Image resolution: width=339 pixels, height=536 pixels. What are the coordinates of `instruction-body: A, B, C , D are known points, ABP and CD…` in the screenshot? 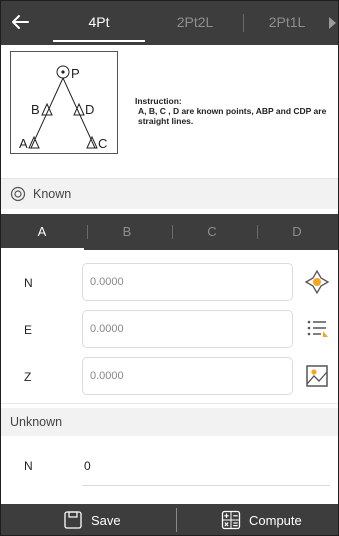 It's located at (232, 116).